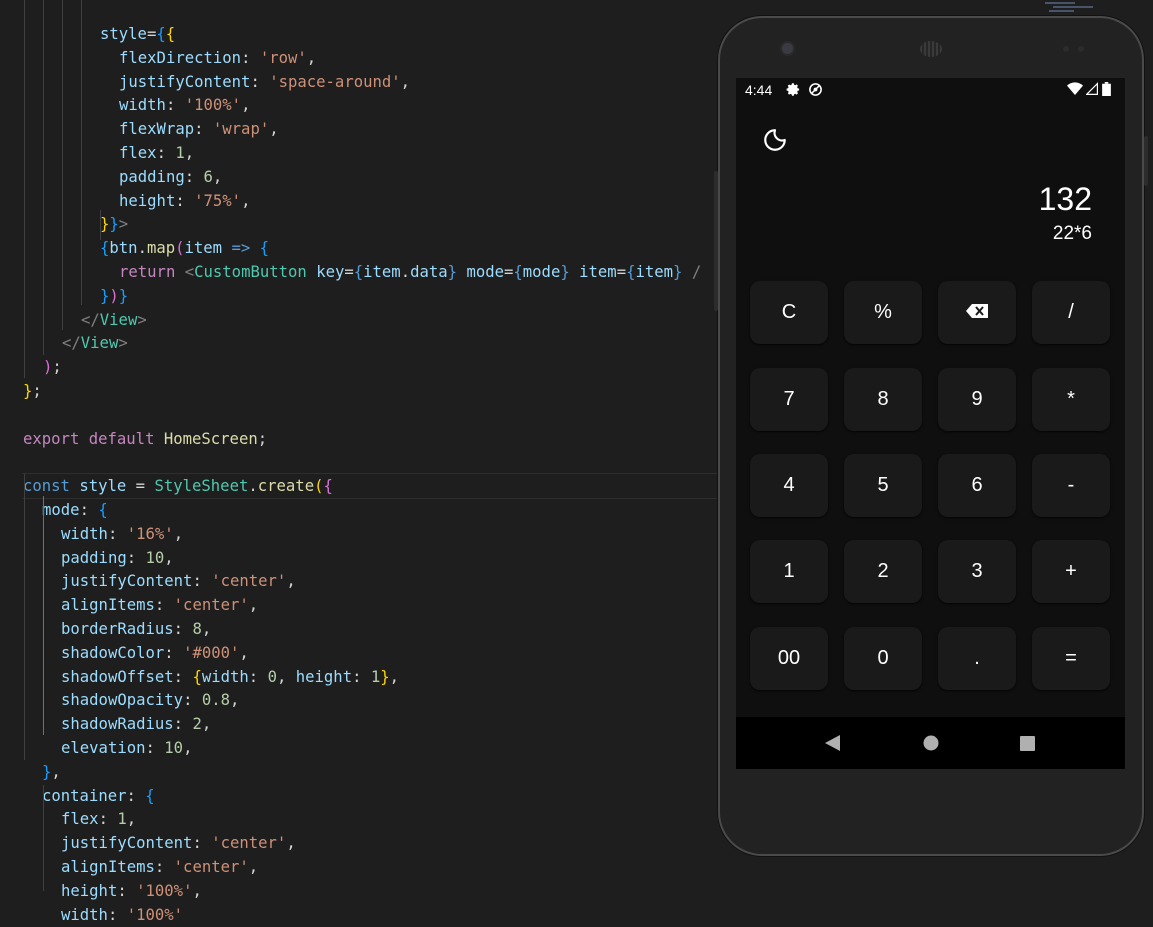  Describe the element at coordinates (1071, 485) in the screenshot. I see `subtract-button: -` at that location.